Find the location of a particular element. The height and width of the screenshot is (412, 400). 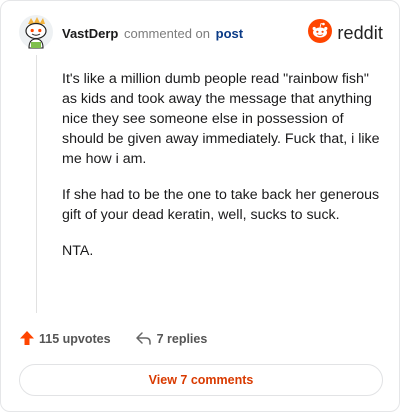

comment-paragraph: NTA. is located at coordinates (78, 251).